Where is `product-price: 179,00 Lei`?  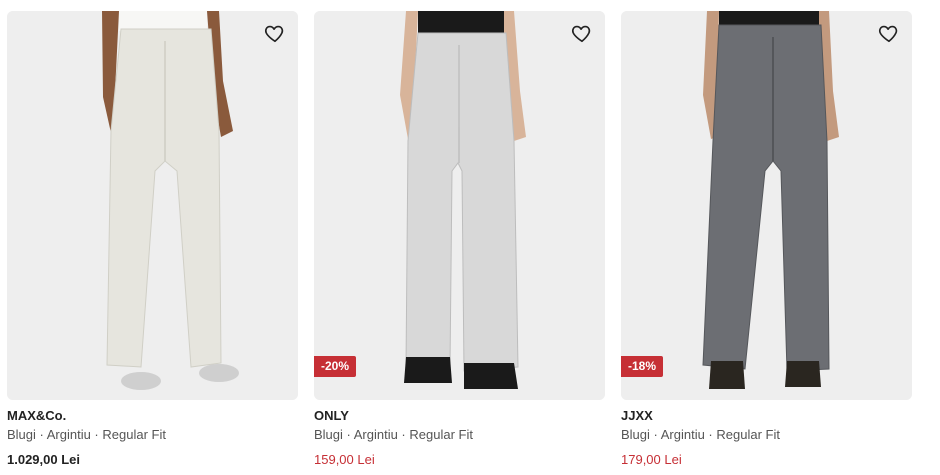 product-price: 179,00 Lei is located at coordinates (651, 459).